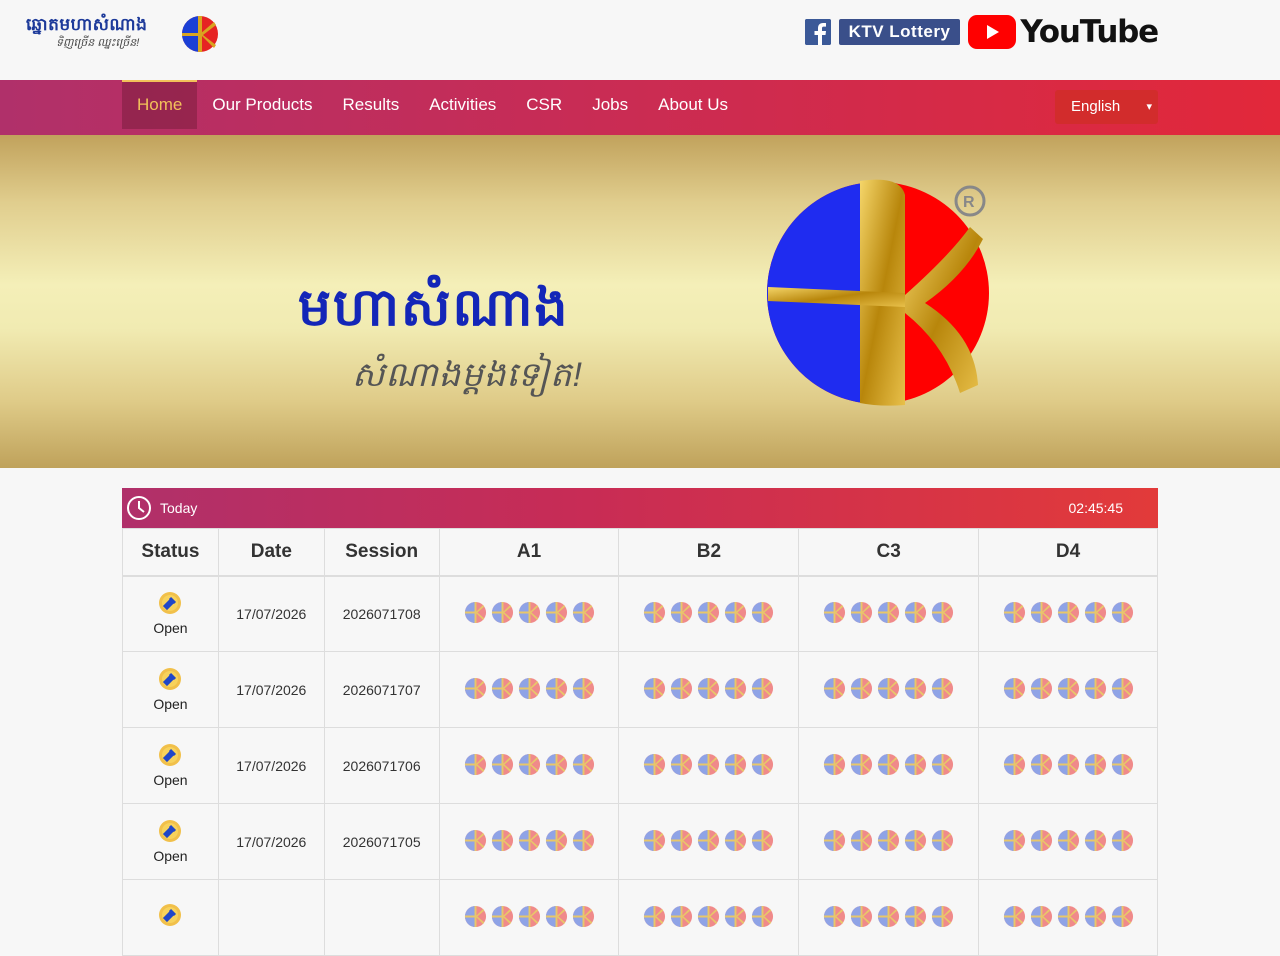 This screenshot has height=956, width=1280. Describe the element at coordinates (271, 552) in the screenshot. I see `column-date: Date` at that location.